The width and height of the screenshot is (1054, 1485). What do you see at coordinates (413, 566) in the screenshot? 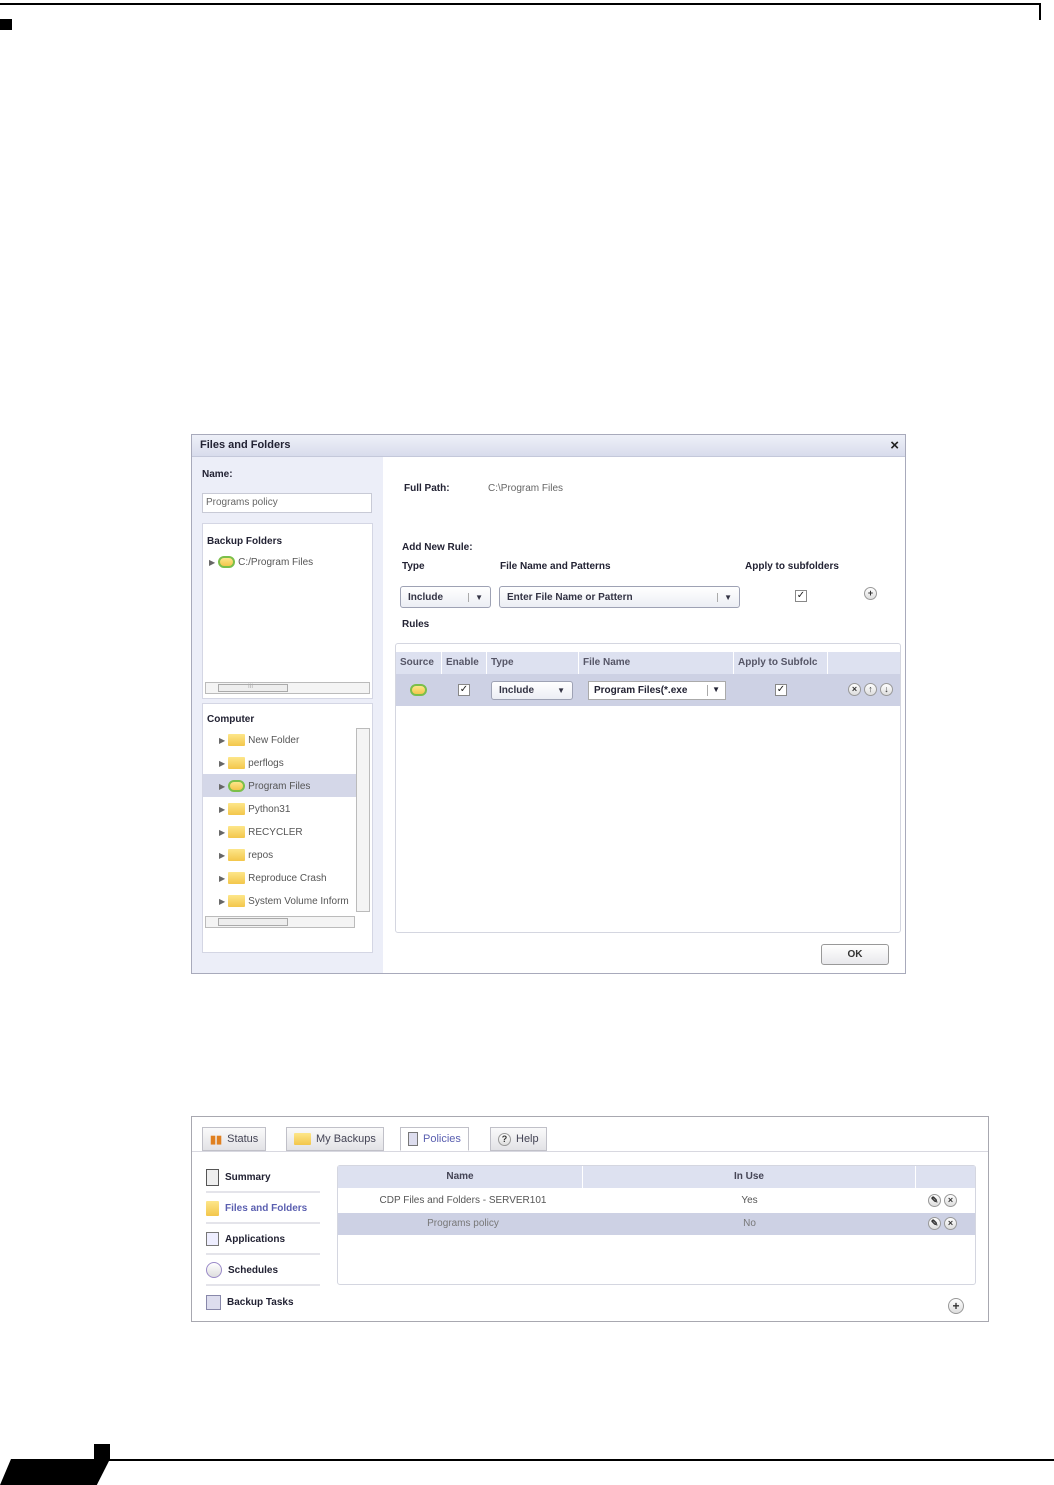
I see `type-label: Type` at bounding box center [413, 566].